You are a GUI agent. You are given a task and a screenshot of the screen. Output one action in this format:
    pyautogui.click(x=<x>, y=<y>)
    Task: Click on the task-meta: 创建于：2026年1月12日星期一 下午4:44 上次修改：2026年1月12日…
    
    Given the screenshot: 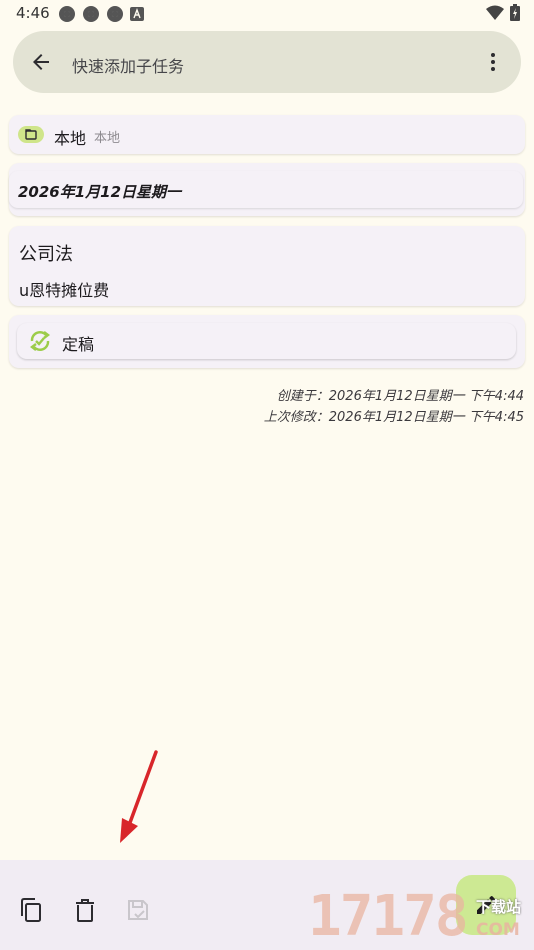 What is the action you would take?
    pyautogui.click(x=394, y=407)
    